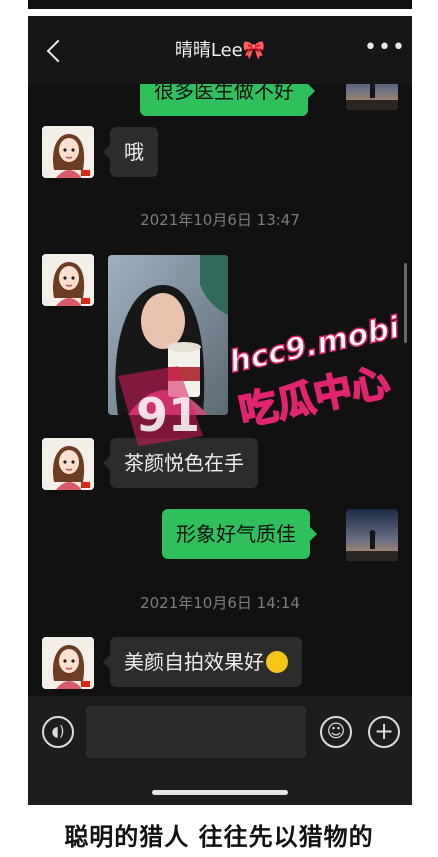 The height and width of the screenshot is (857, 438). I want to click on more-options-button: •••, so click(384, 48).